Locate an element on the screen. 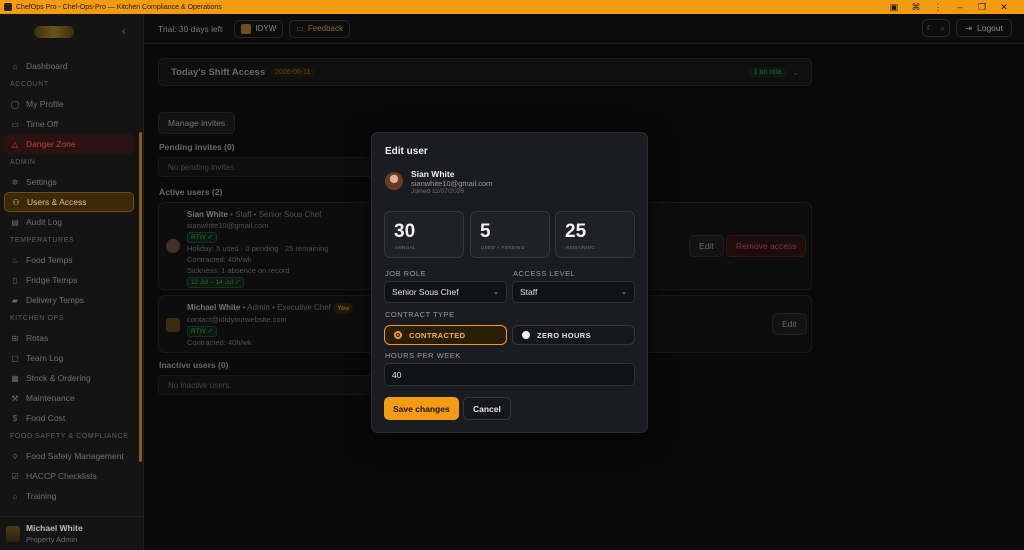 The height and width of the screenshot is (550, 1024). sidebar-item-label: Danger Zone is located at coordinates (51, 144).